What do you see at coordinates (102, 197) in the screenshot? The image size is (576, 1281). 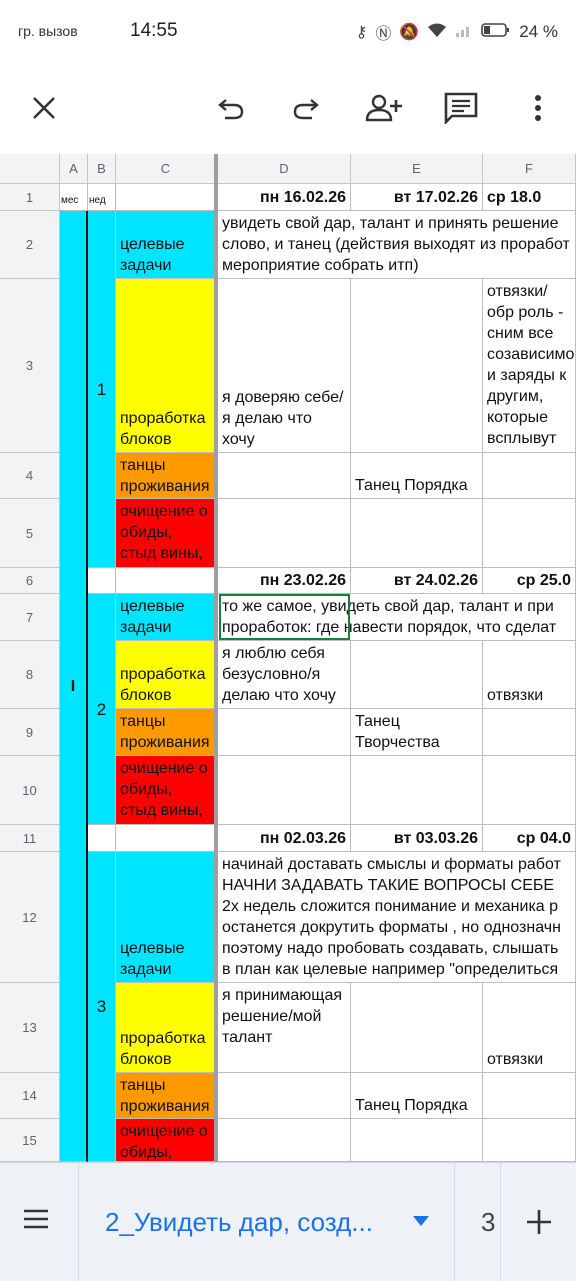 I see `cell-b1: нед` at bounding box center [102, 197].